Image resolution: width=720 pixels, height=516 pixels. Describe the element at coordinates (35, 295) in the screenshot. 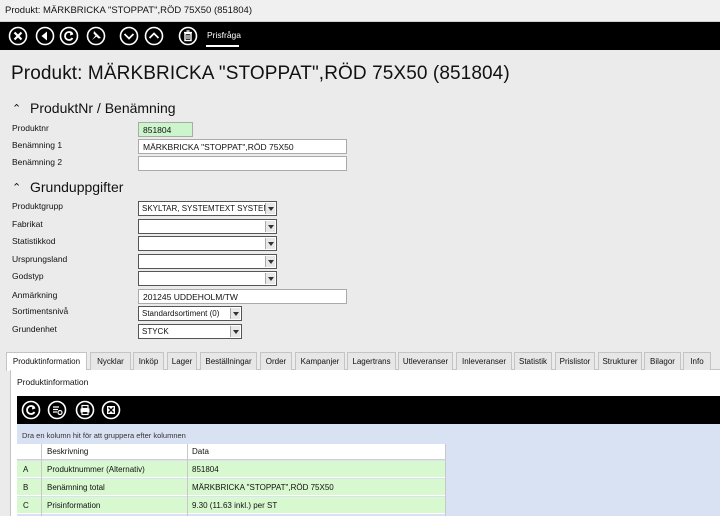

I see `field-label-anmarkning: Anmärkning` at that location.